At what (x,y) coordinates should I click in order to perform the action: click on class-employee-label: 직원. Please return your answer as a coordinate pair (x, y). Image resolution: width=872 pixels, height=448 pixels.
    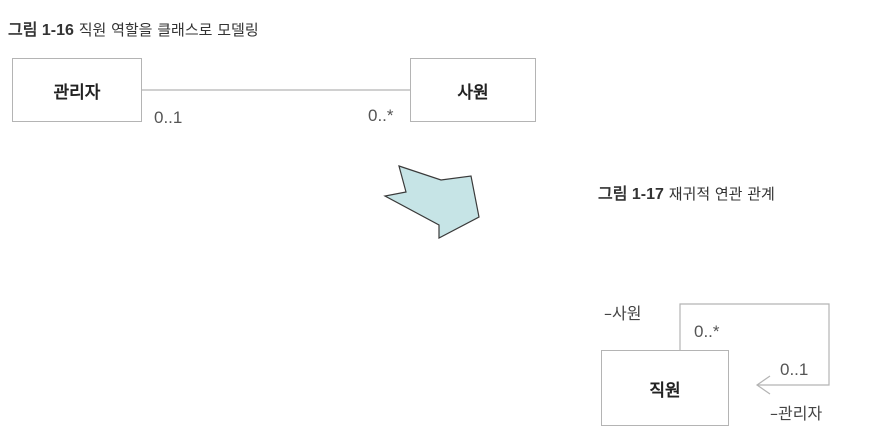
    Looking at the image, I should click on (665, 390).